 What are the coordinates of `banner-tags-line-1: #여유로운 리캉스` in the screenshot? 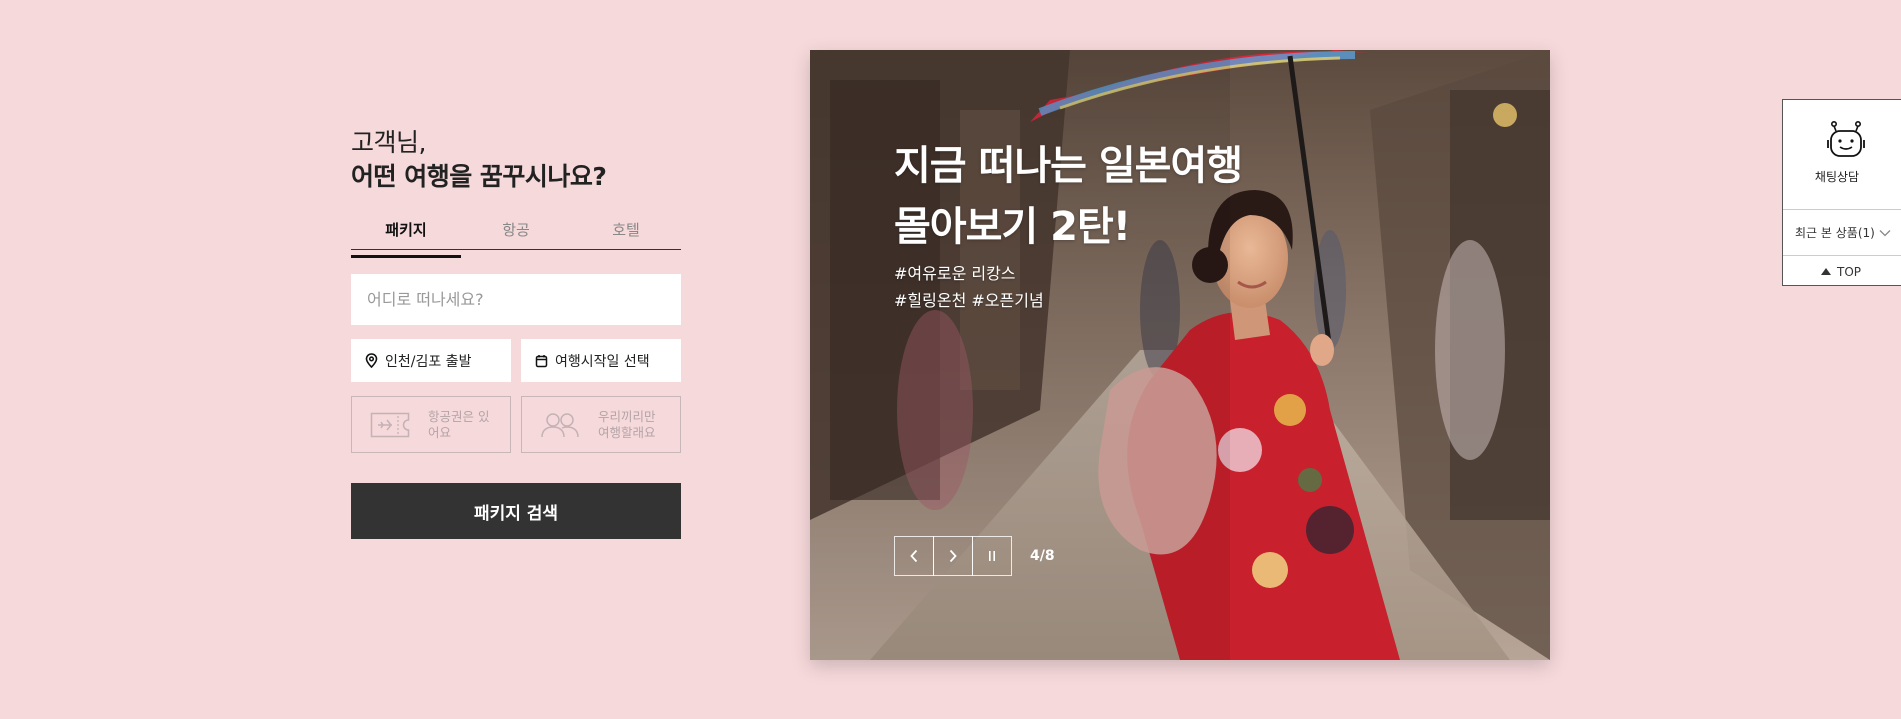 It's located at (955, 273).